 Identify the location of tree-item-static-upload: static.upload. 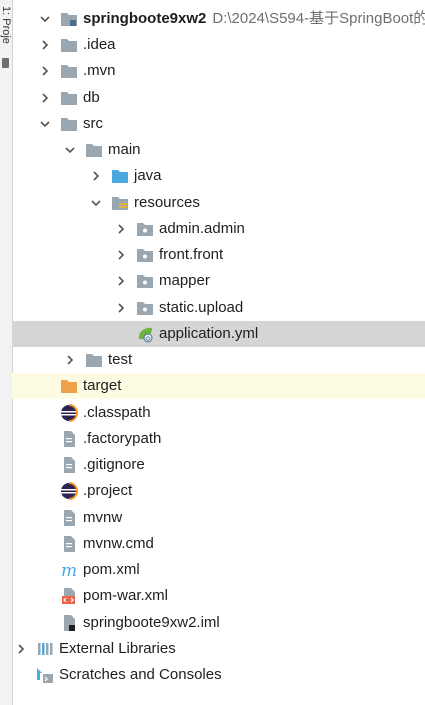
(218, 308).